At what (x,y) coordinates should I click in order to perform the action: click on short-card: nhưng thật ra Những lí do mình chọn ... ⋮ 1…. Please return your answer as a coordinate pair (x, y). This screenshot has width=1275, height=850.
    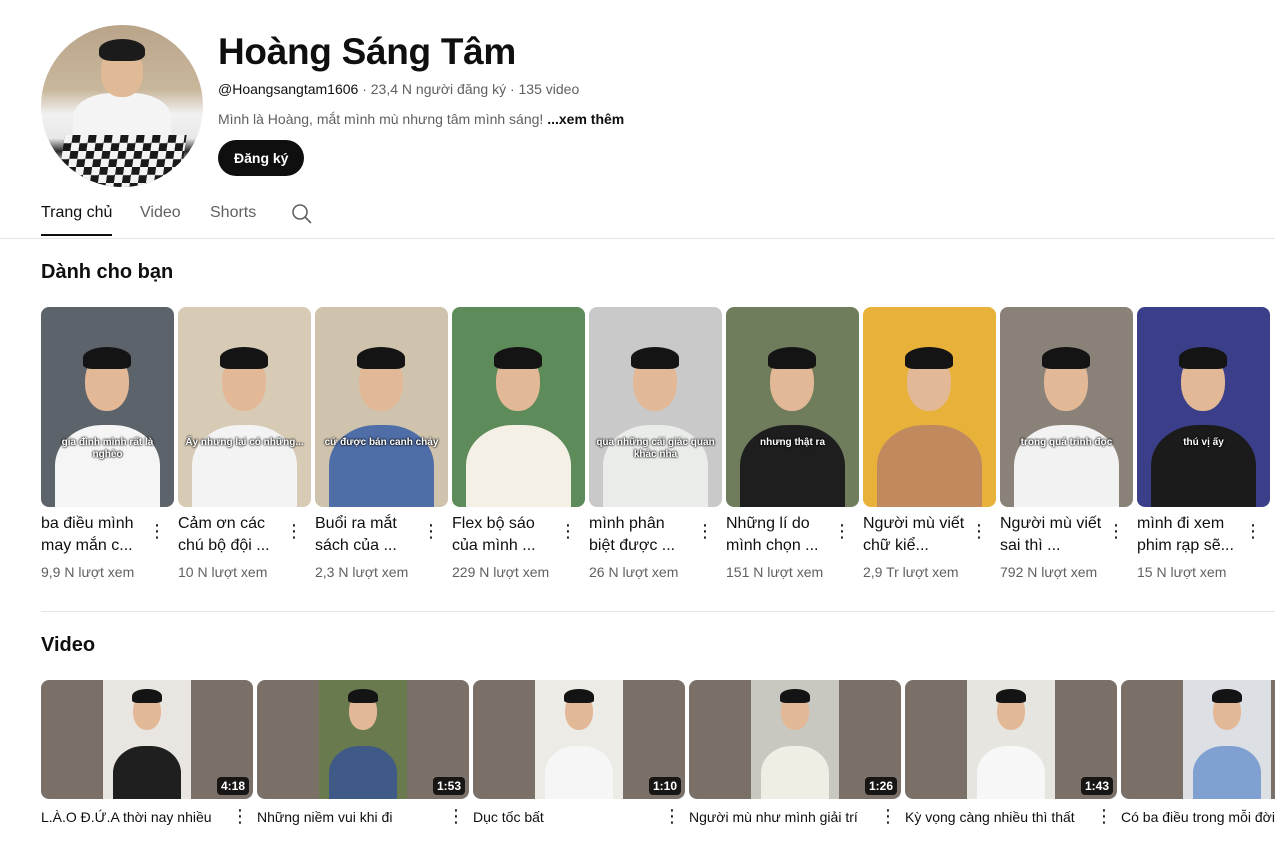
    Looking at the image, I should click on (792, 443).